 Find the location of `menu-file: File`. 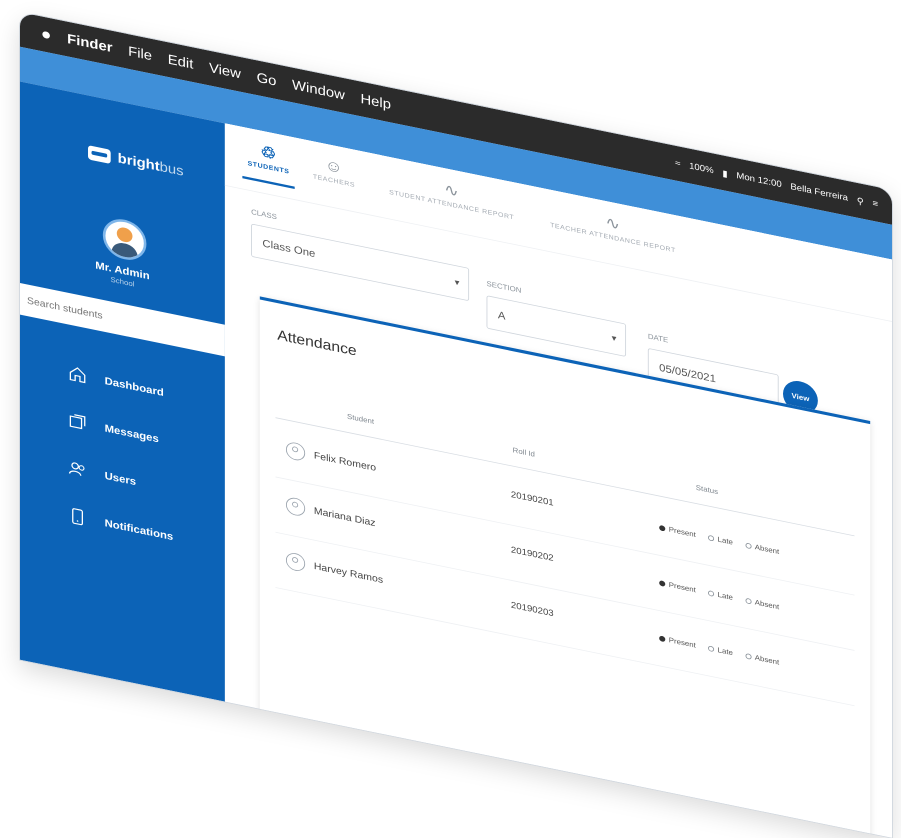

menu-file: File is located at coordinates (140, 54).